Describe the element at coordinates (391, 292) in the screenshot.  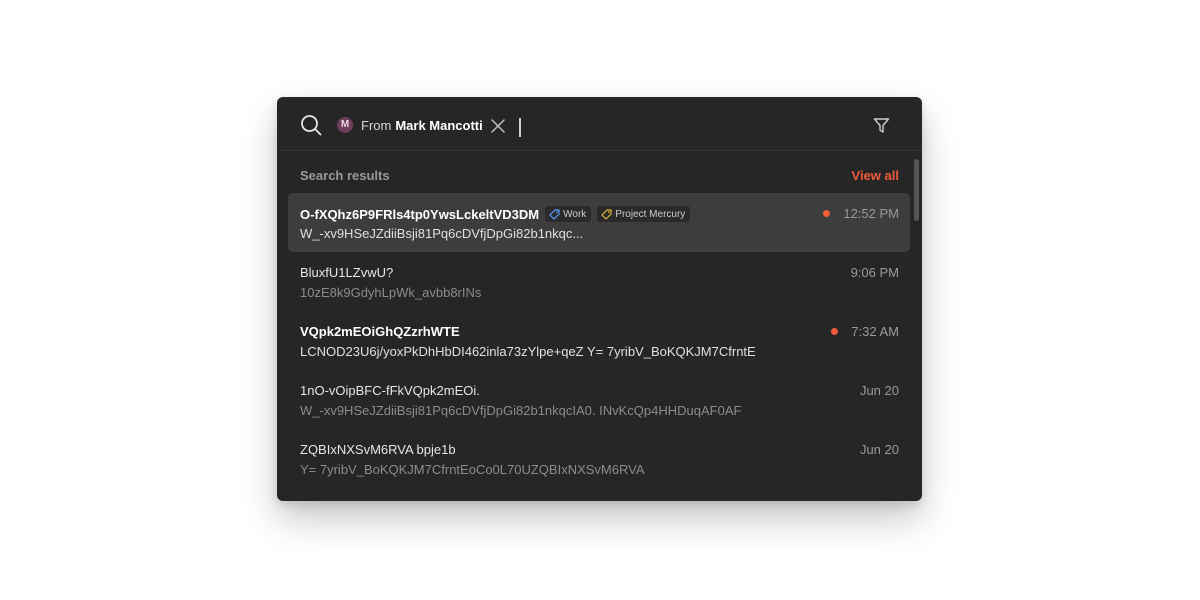
I see `row-preview: 10zE8k9GdyhLpWk_avbb8rINs` at that location.